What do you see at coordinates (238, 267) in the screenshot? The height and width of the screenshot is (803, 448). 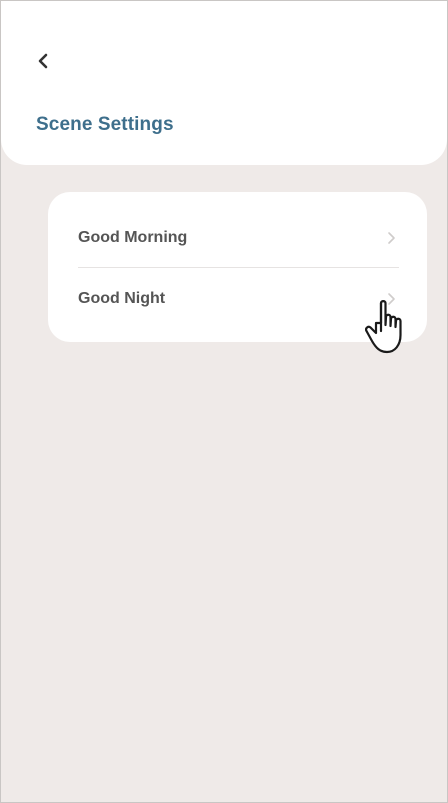 I see `list-divider` at bounding box center [238, 267].